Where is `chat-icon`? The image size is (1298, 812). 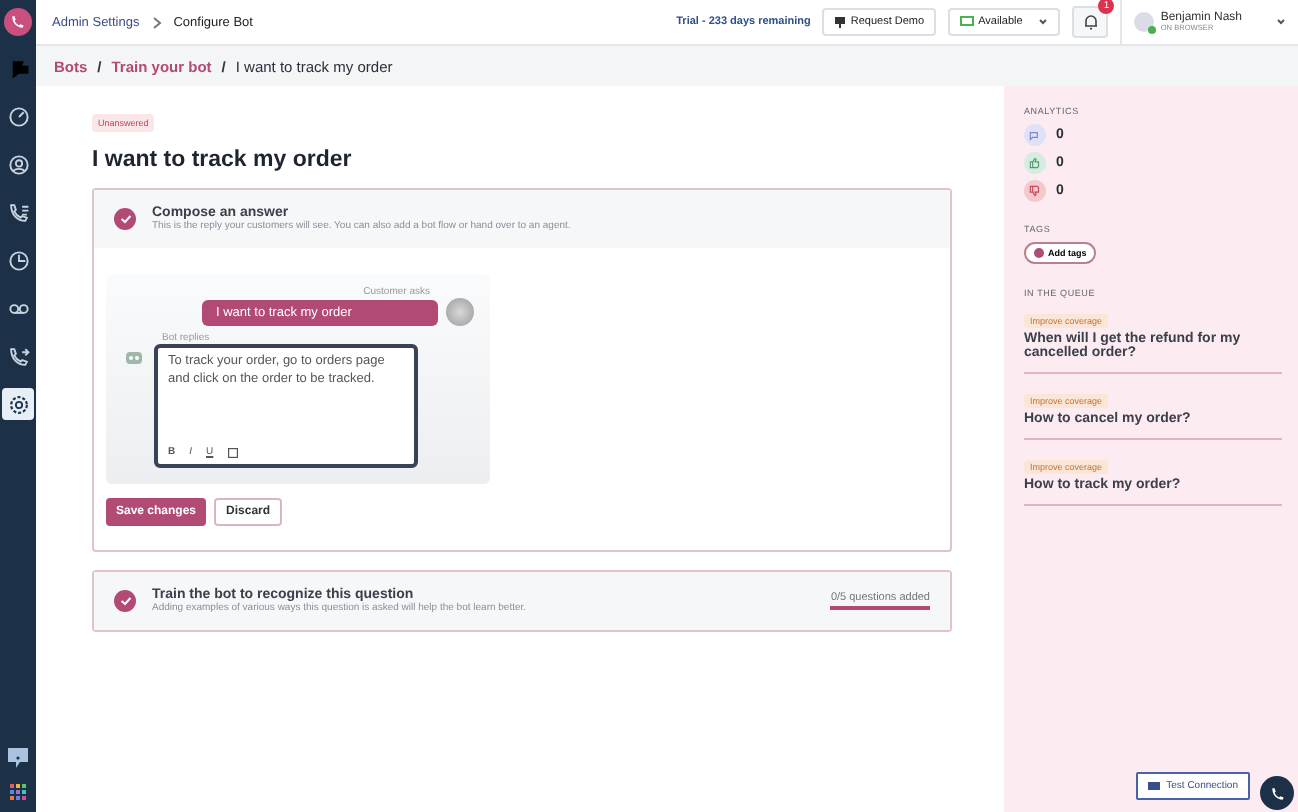
chat-icon is located at coordinates (1154, 786).